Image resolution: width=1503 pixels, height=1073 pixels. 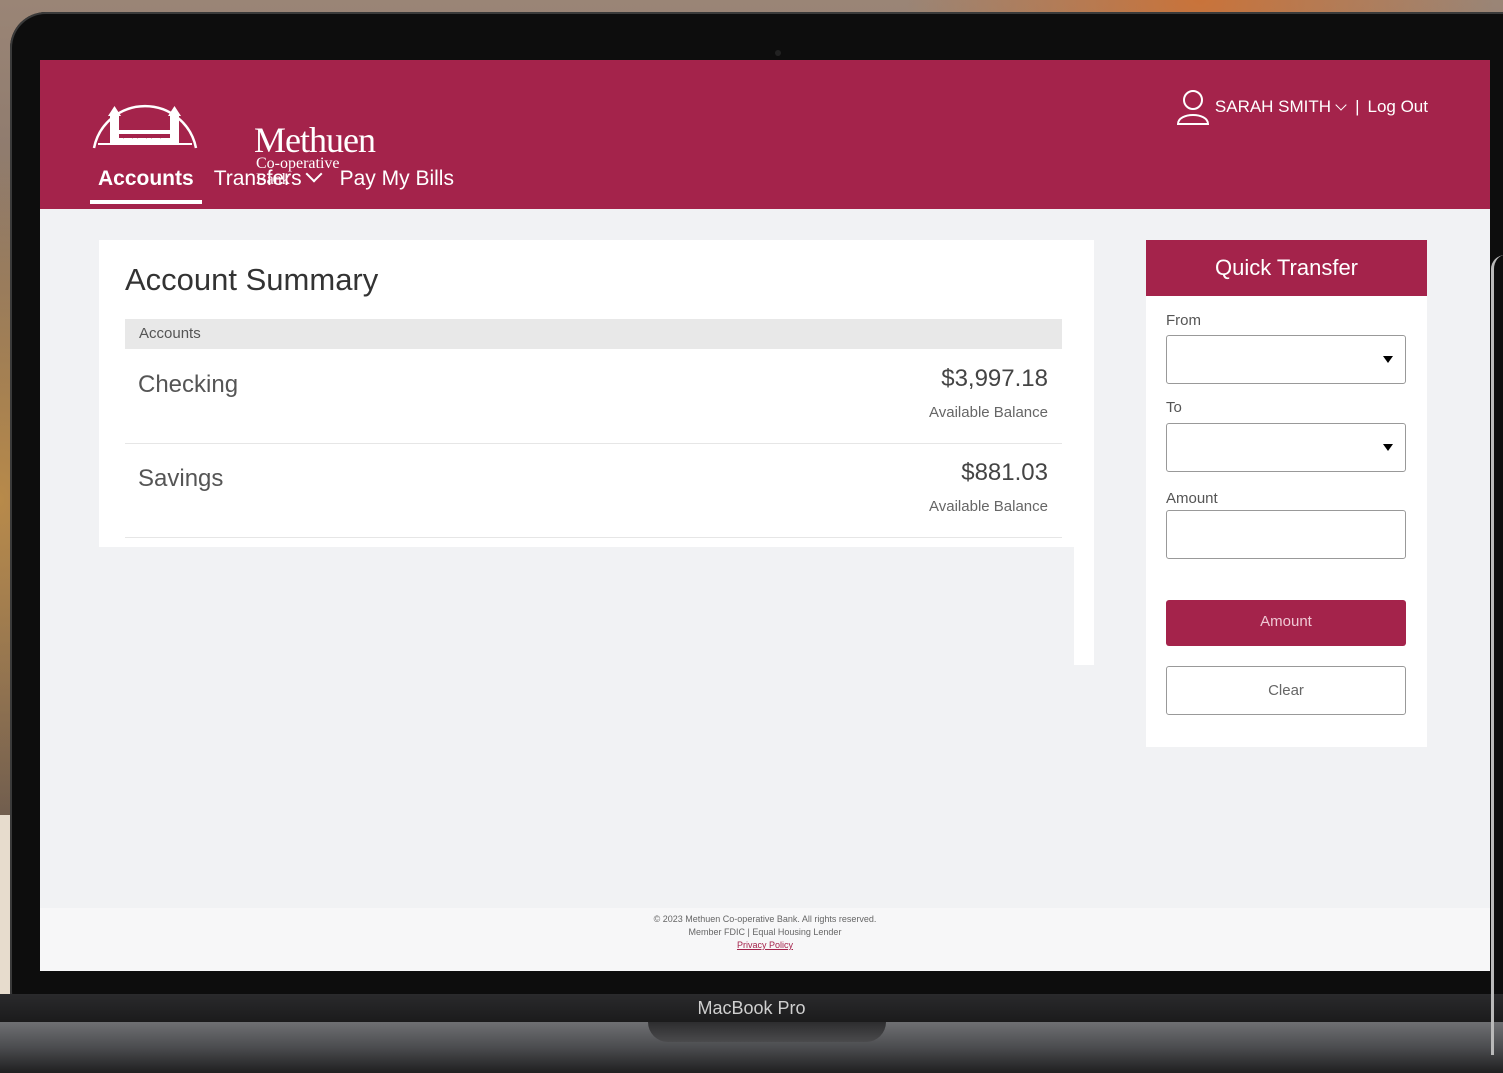 I want to click on summary-panel-extension, so click(x=1084, y=606).